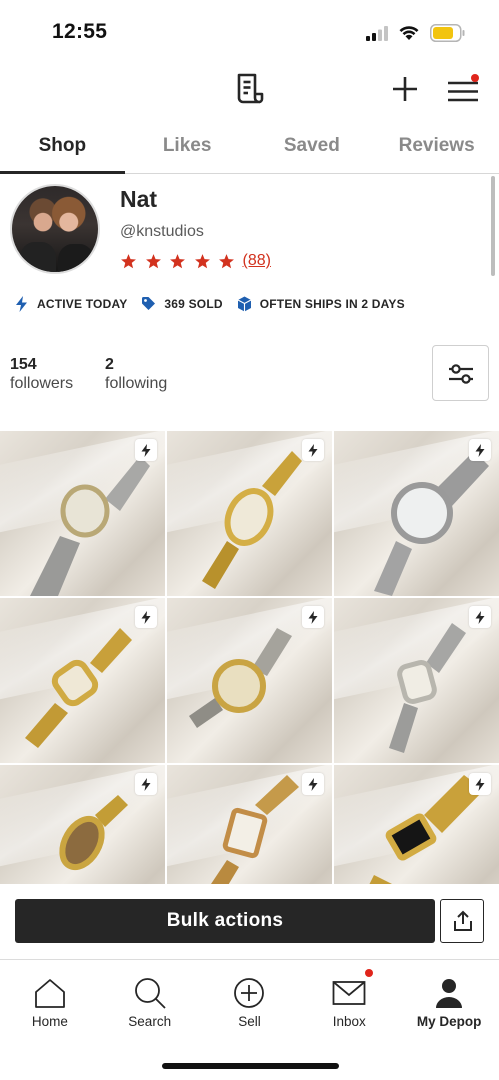 The height and width of the screenshot is (1080, 499). I want to click on share-icon, so click(463, 920).